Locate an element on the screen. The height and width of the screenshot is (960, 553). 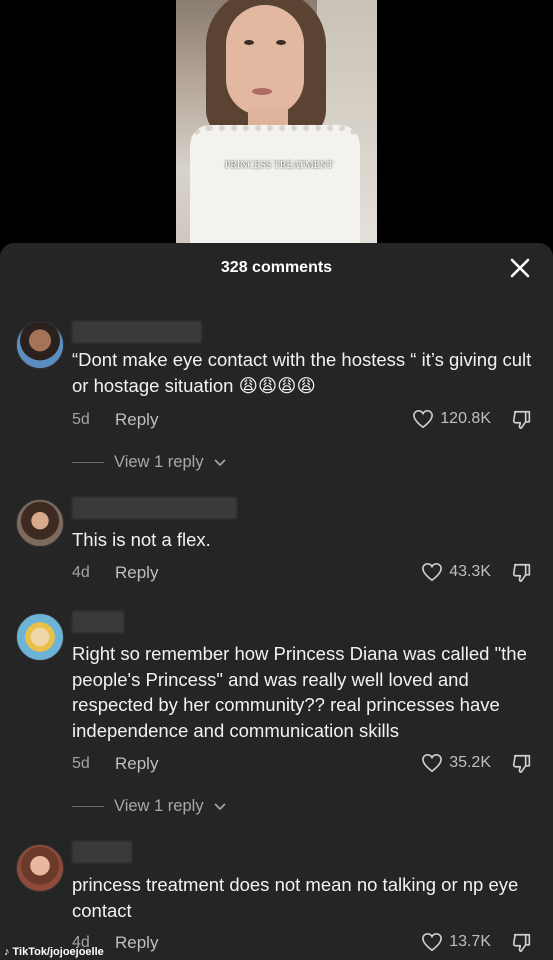
like-button: 13.7K is located at coordinates (456, 942).